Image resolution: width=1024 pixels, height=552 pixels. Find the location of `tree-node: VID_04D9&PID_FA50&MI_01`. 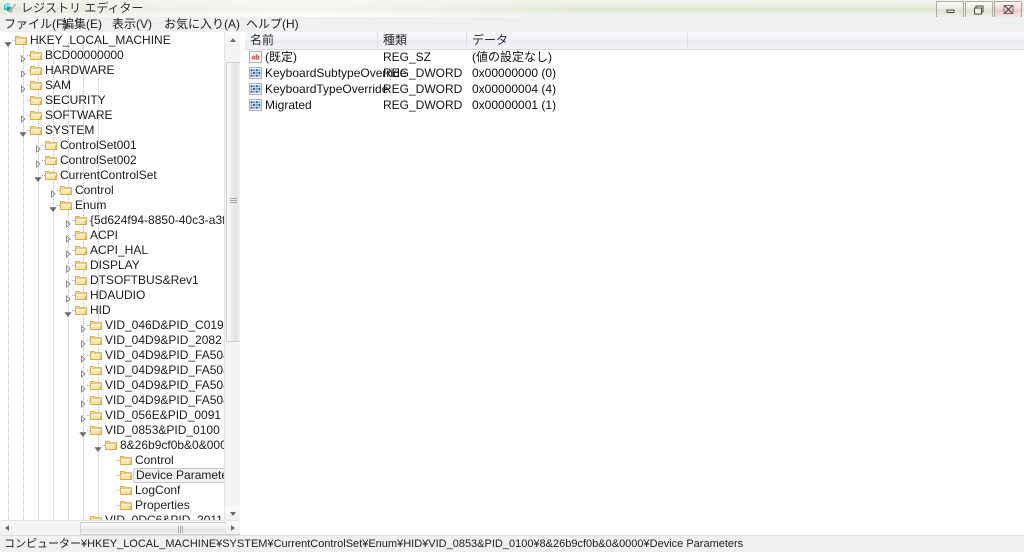

tree-node: VID_04D9&PID_FA50&MI_01 is located at coordinates (120, 371).